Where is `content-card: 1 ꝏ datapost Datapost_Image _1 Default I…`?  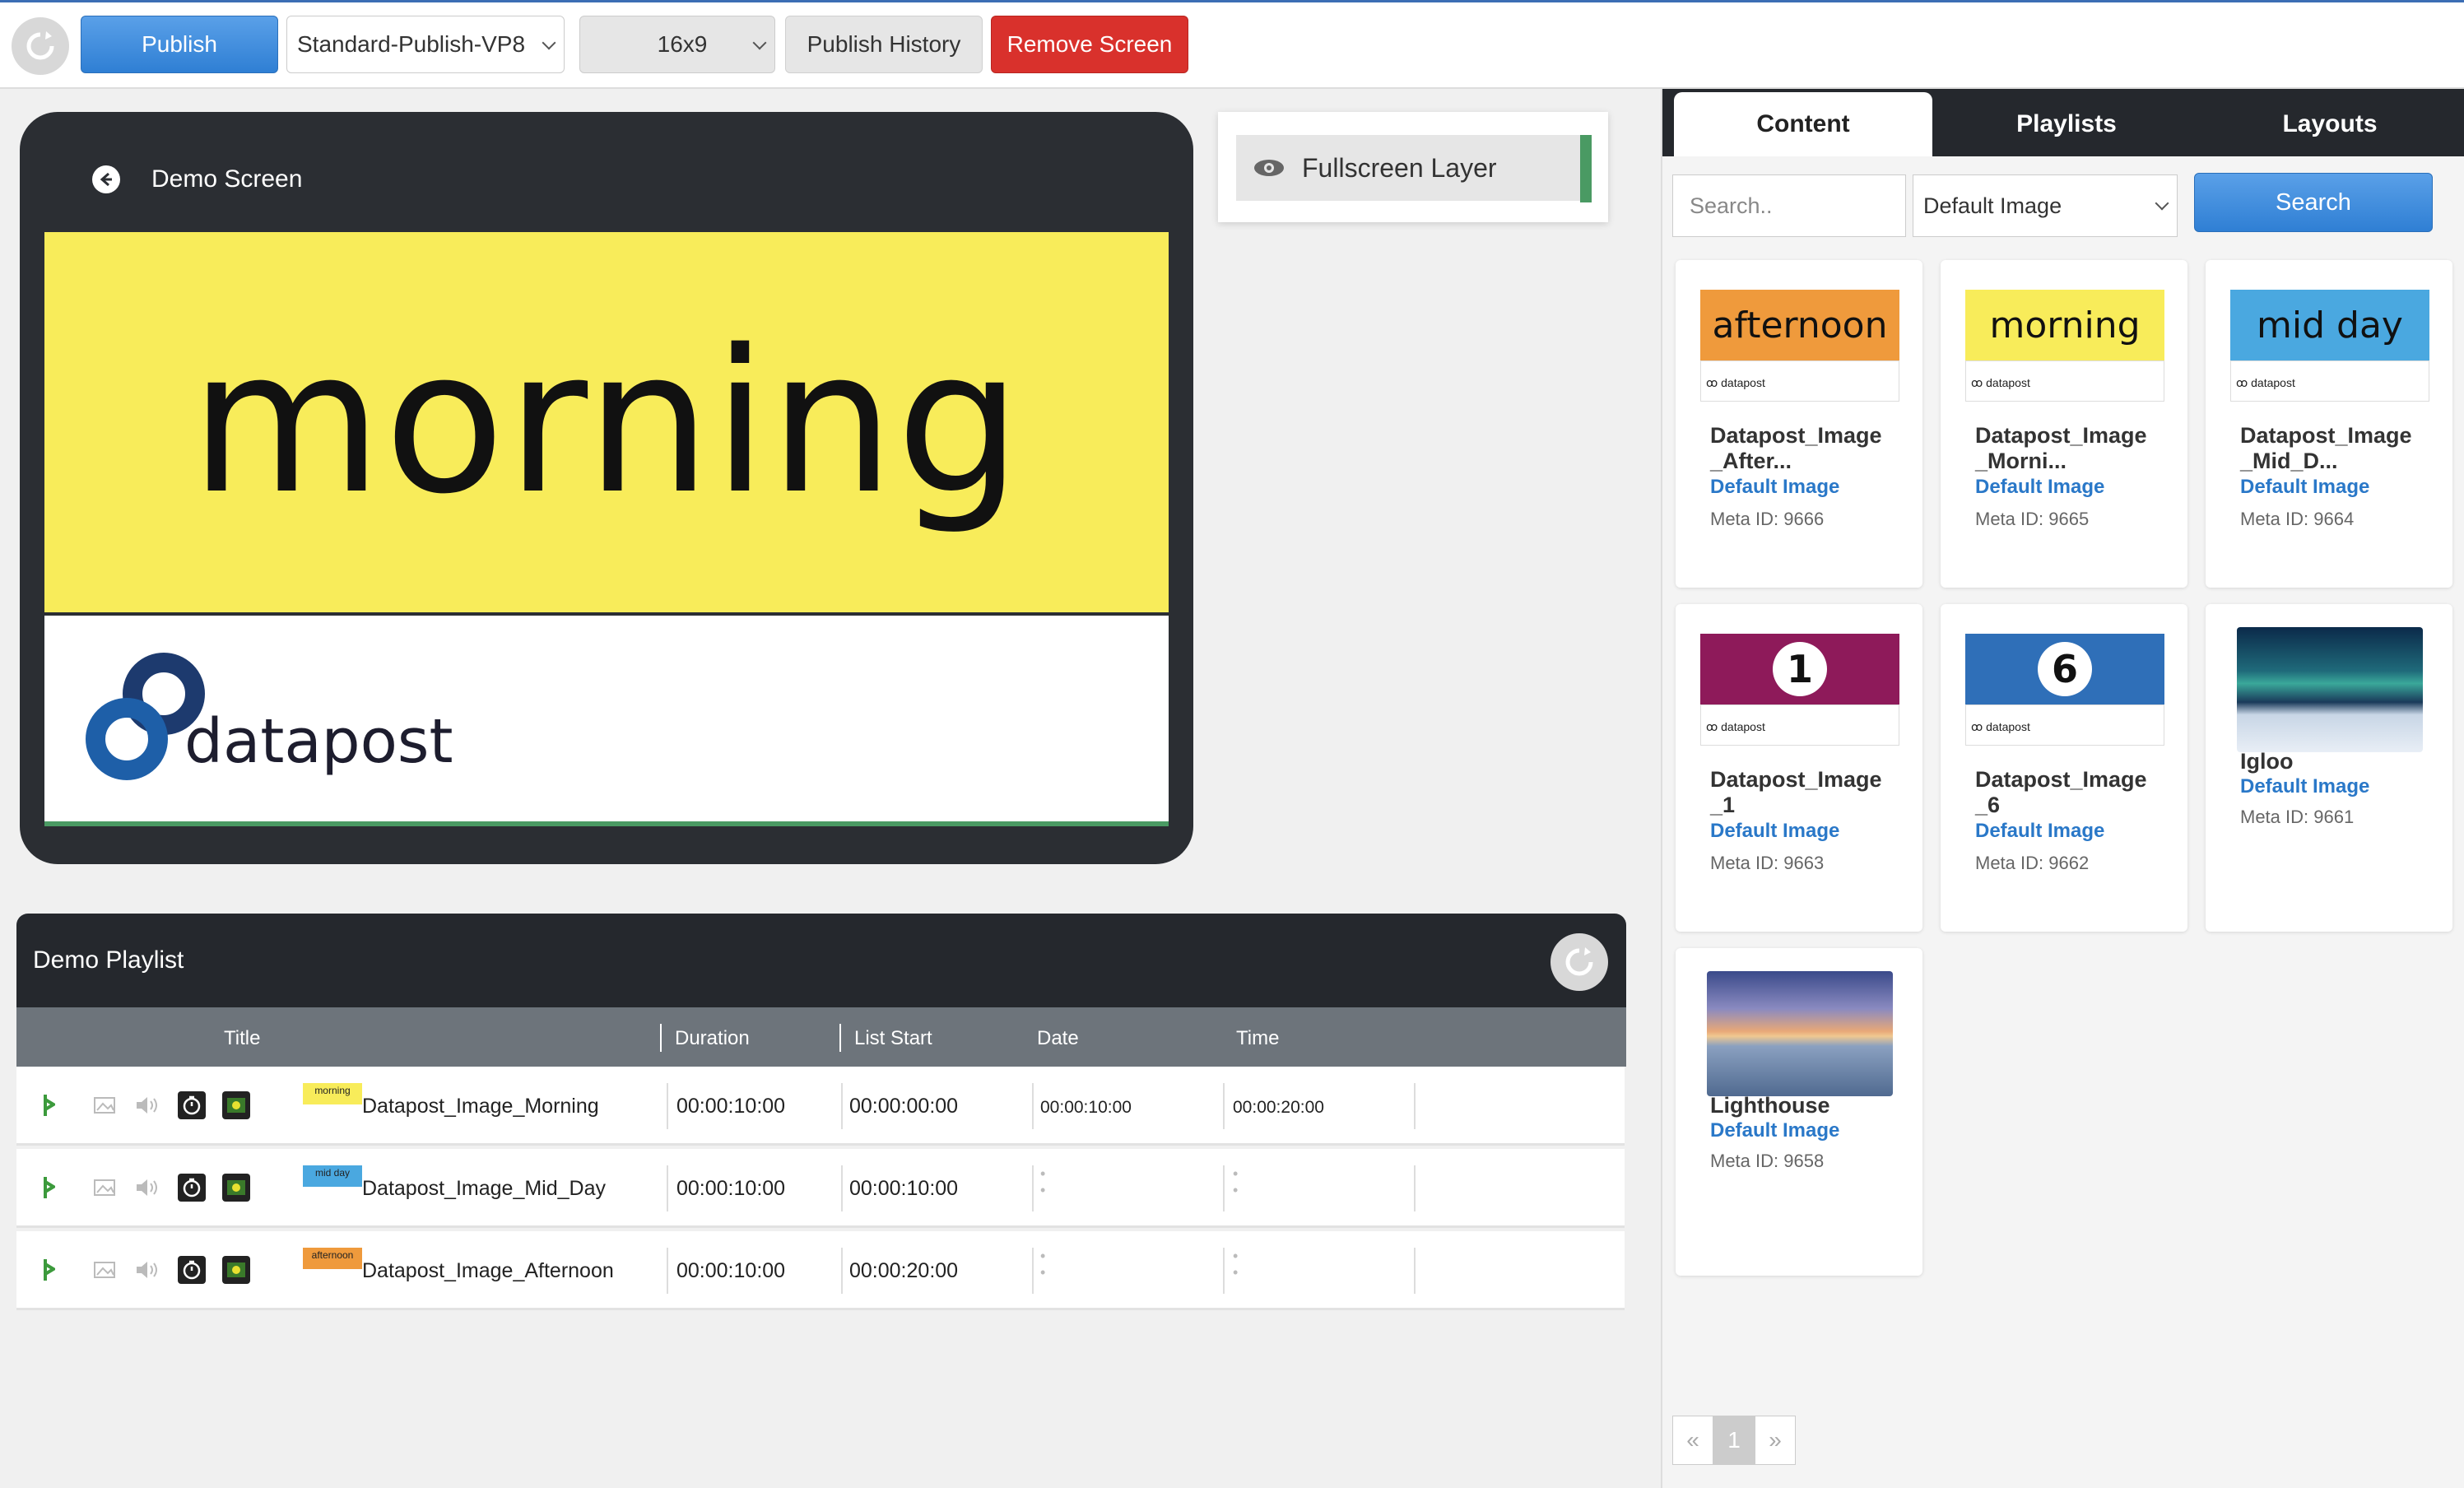
content-card: 1 ꝏ datapost Datapost_Image _1 Default I… is located at coordinates (1799, 768).